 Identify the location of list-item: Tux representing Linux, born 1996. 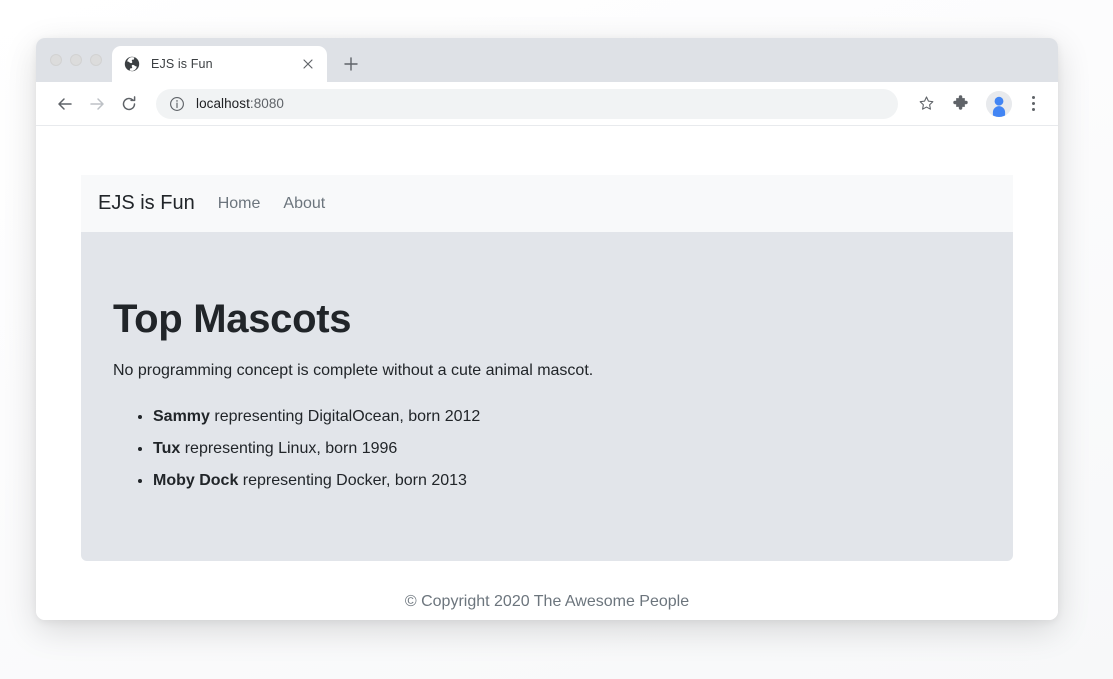
(567, 449).